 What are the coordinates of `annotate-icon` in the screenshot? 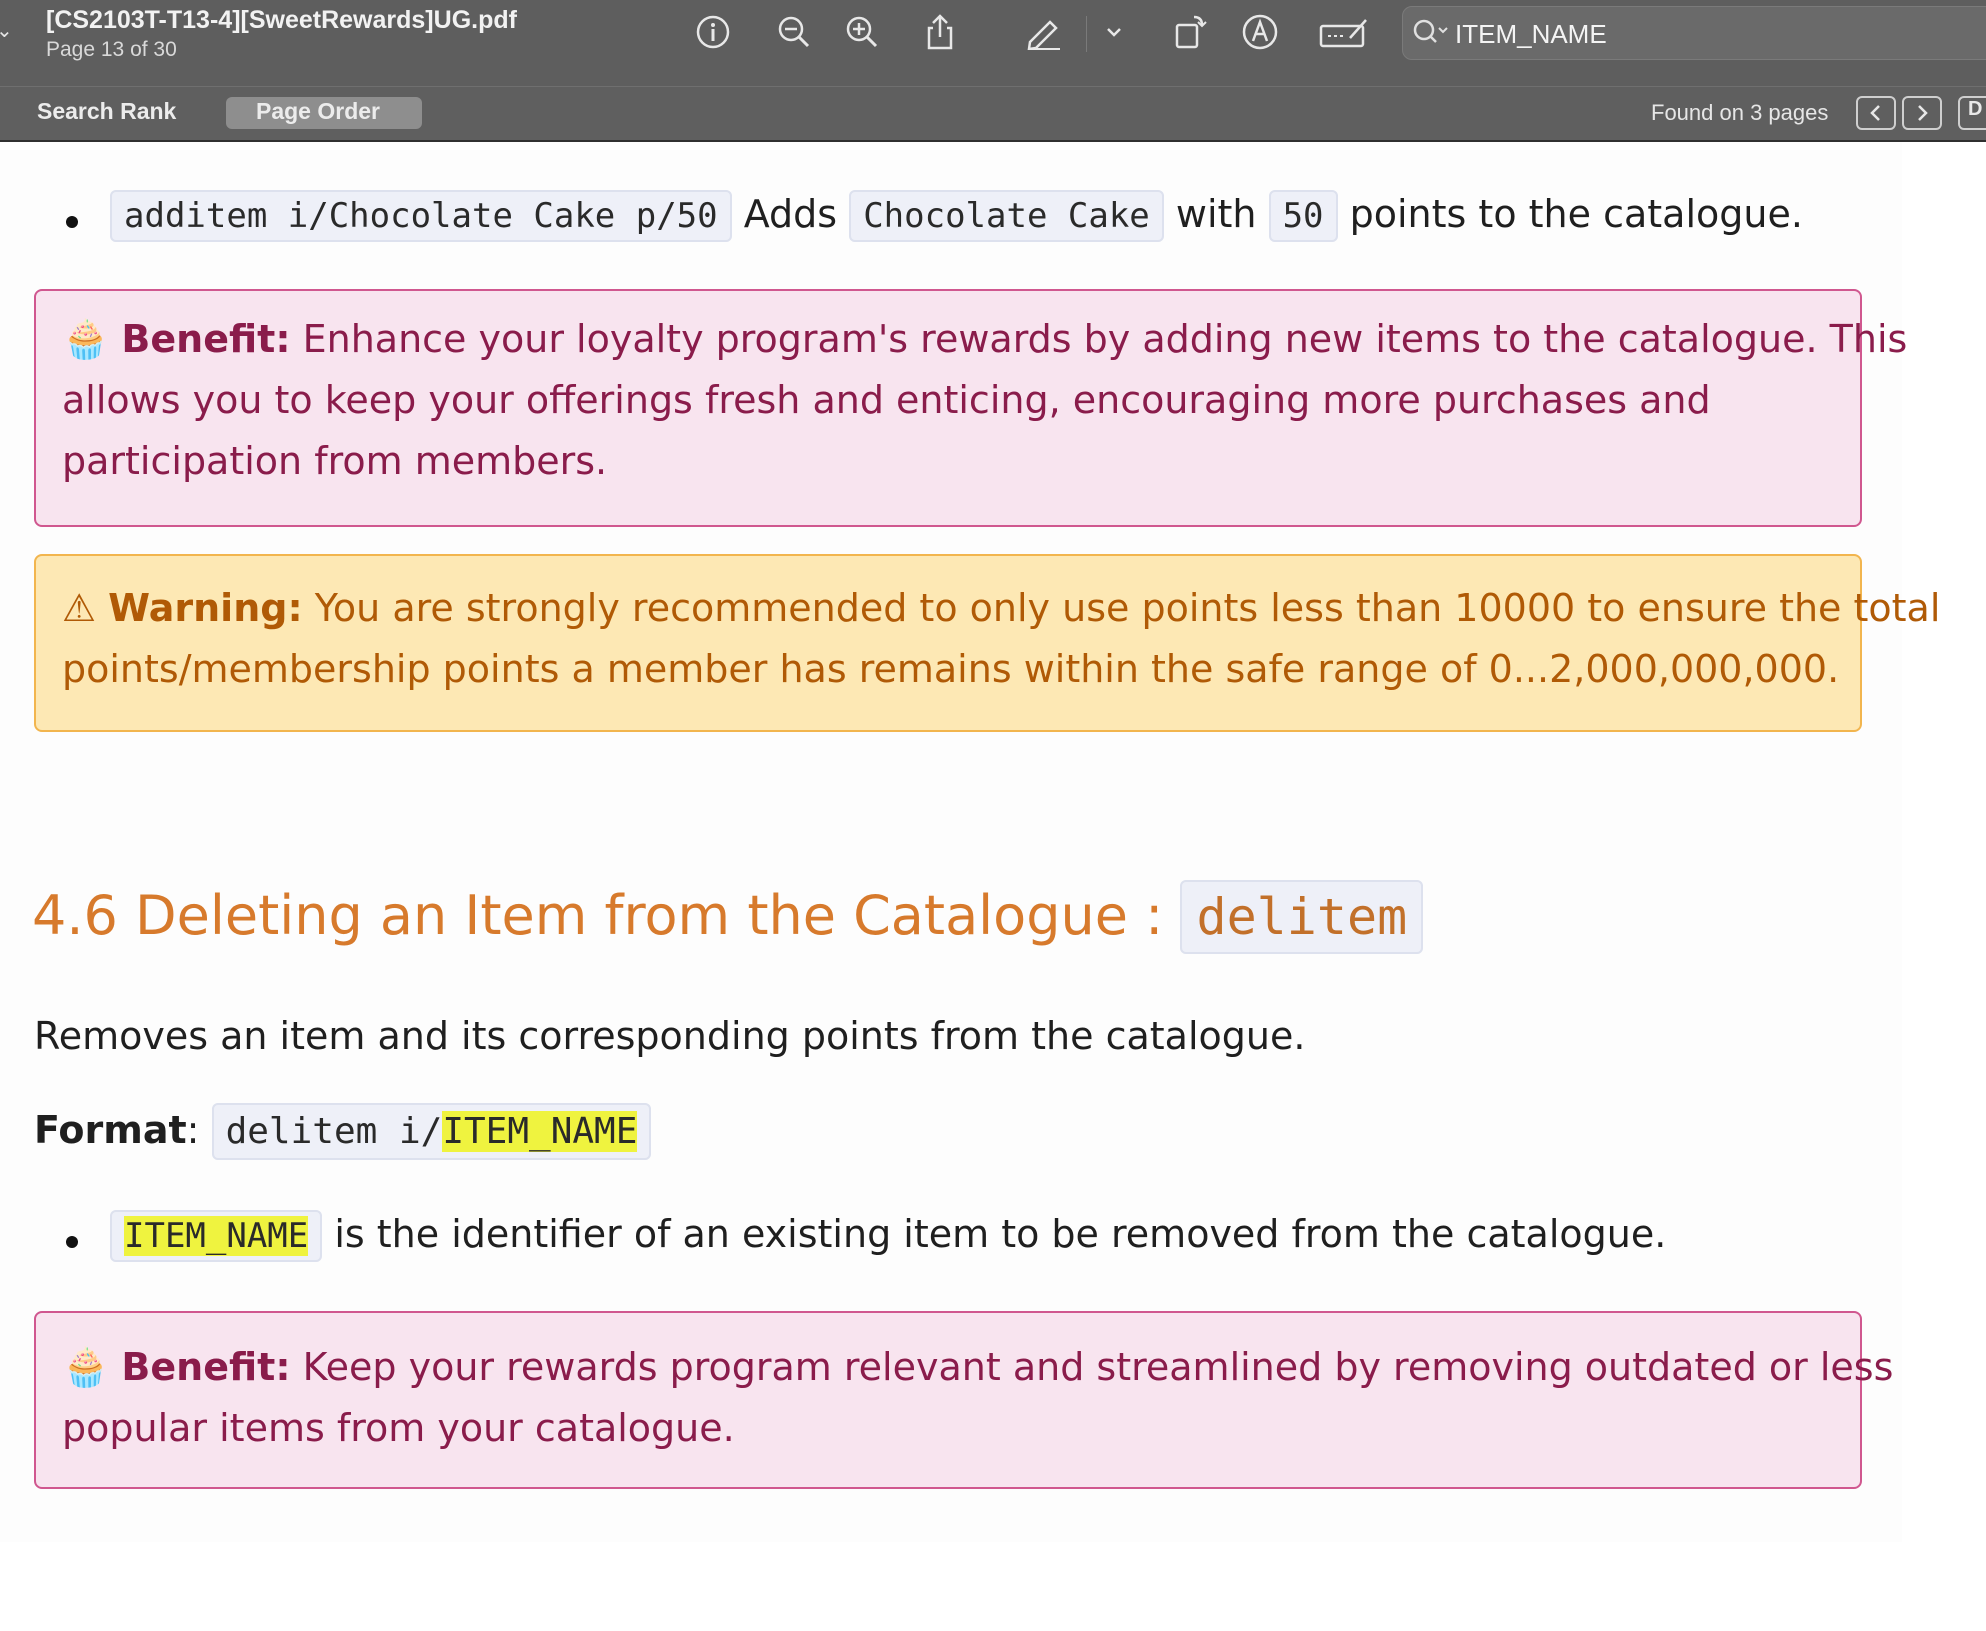 It's located at (1260, 32).